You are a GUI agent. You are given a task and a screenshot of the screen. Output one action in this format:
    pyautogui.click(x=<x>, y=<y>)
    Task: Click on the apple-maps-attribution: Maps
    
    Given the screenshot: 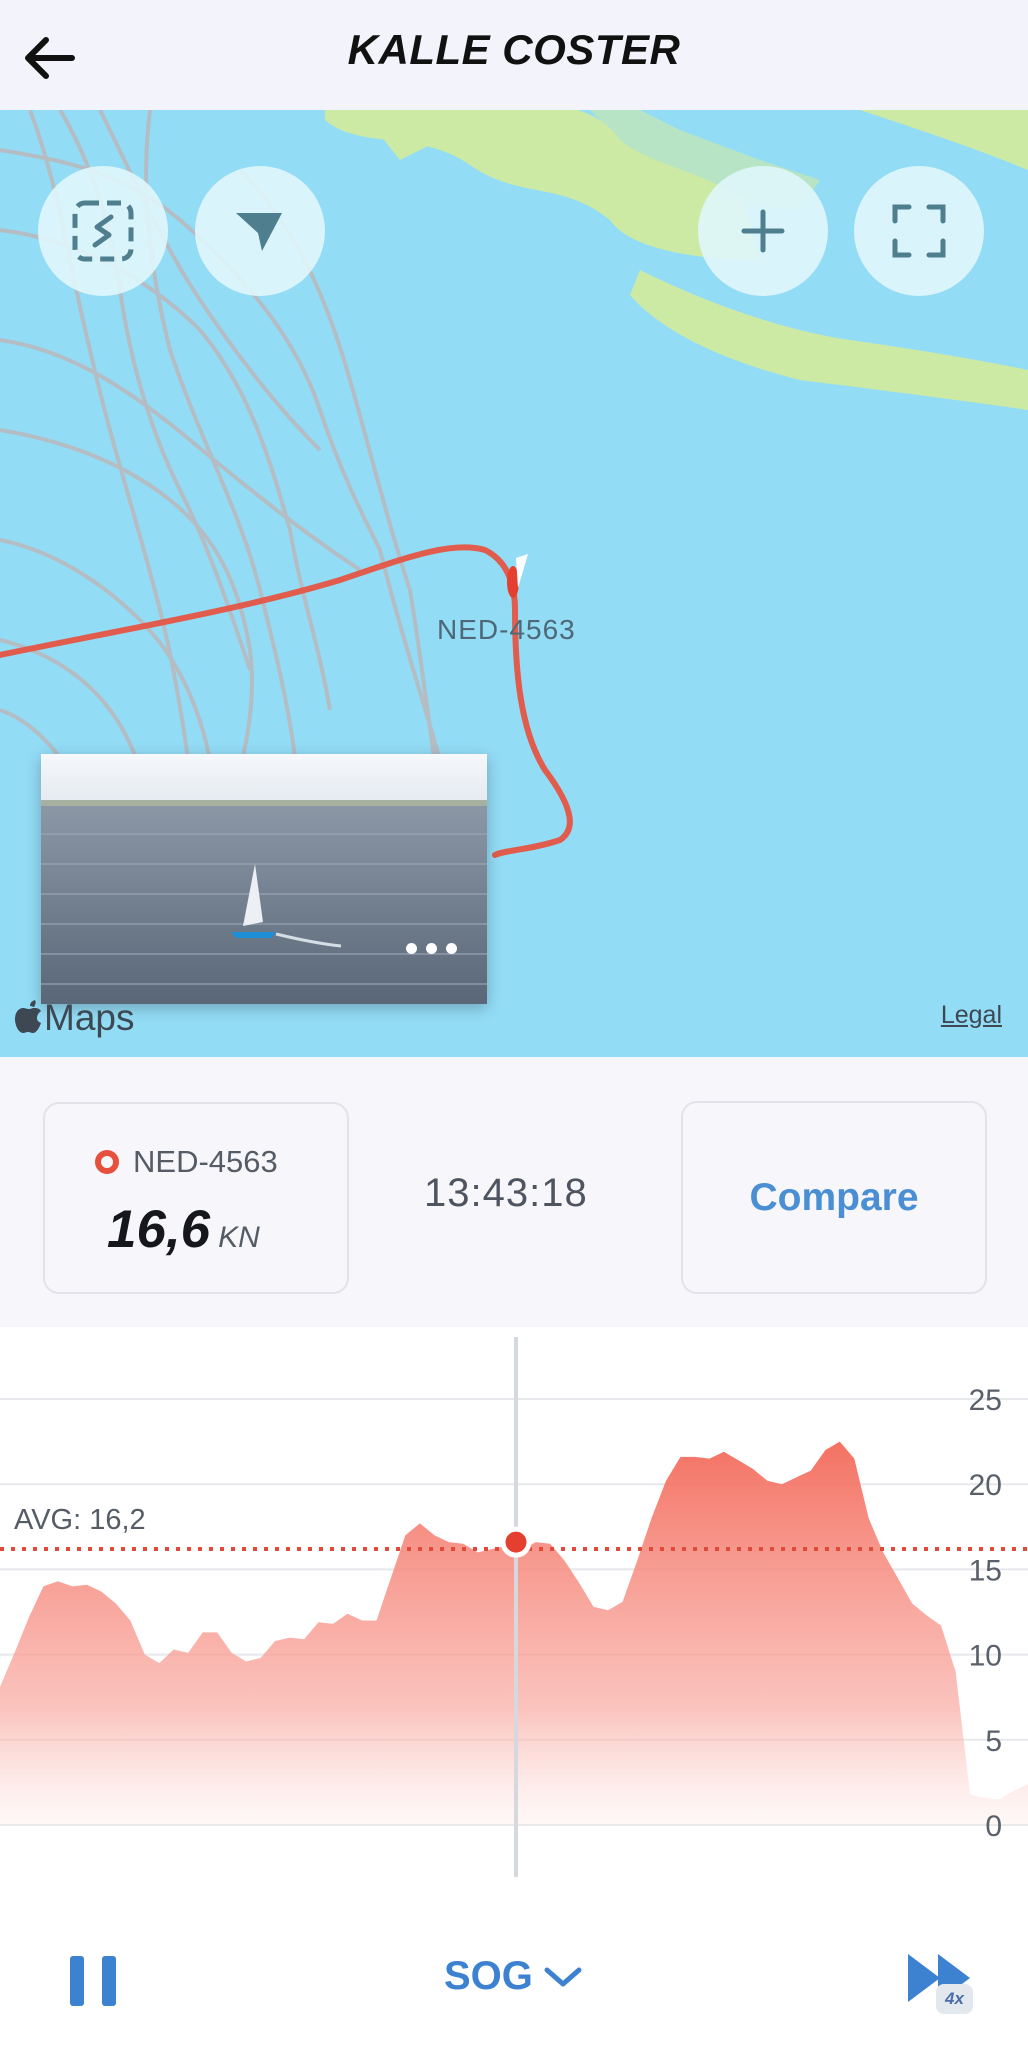 What is the action you would take?
    pyautogui.click(x=74, y=1018)
    